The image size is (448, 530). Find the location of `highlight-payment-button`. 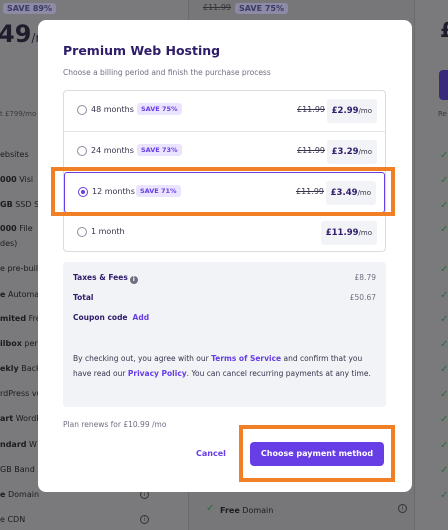

highlight-payment-button is located at coordinates (317, 453).